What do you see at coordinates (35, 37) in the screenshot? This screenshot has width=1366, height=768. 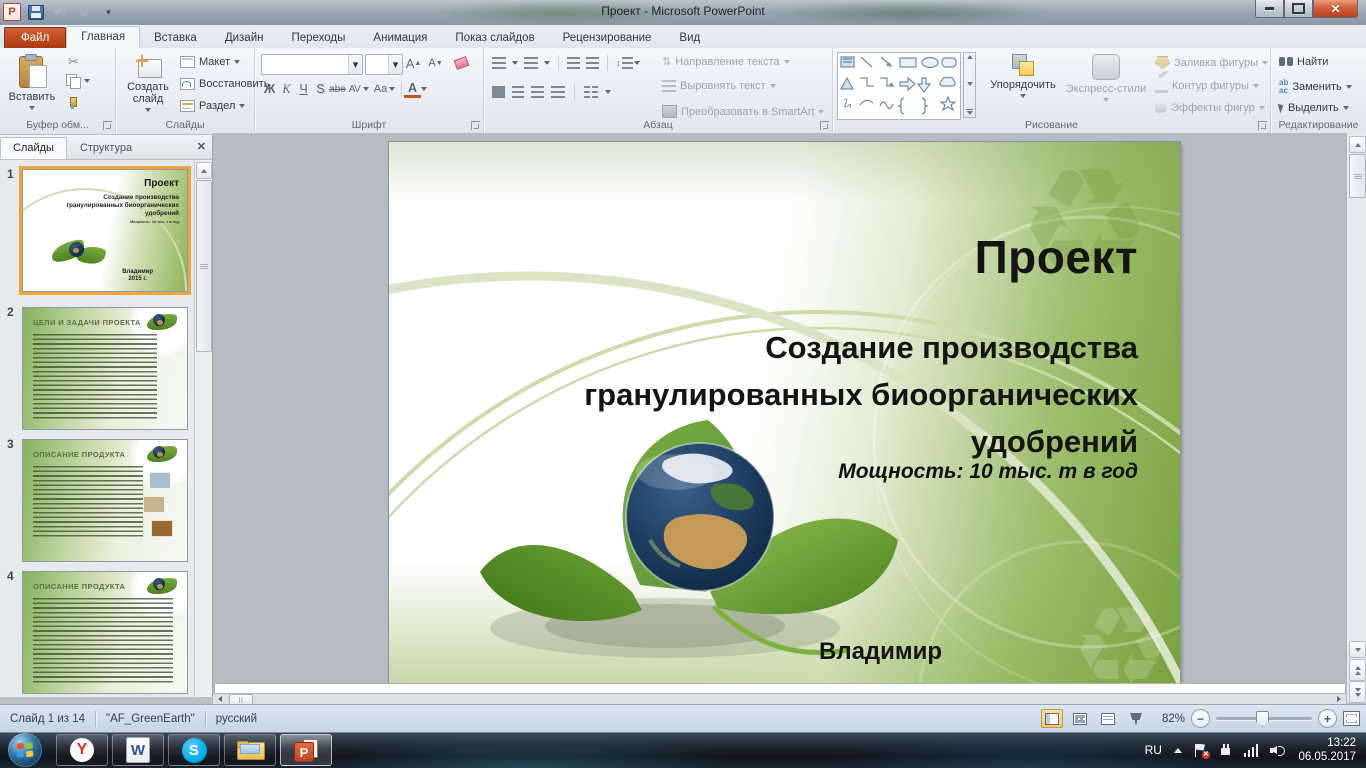 I see `tab-file: Файл` at bounding box center [35, 37].